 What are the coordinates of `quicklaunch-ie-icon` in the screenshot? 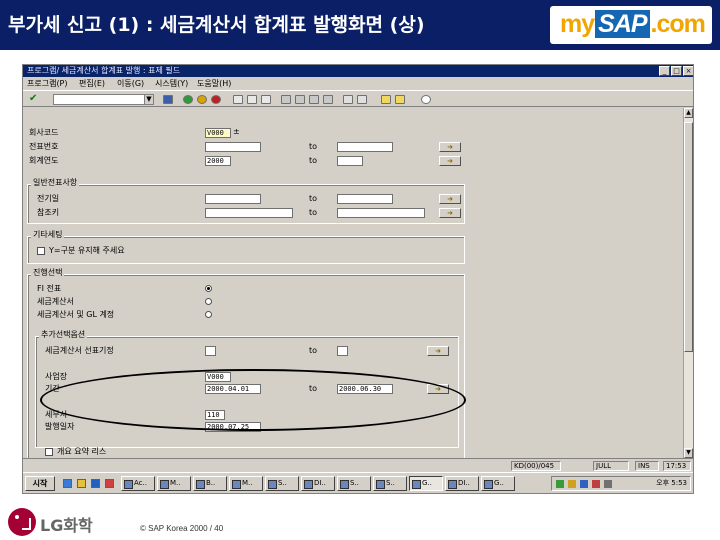 It's located at (95, 483).